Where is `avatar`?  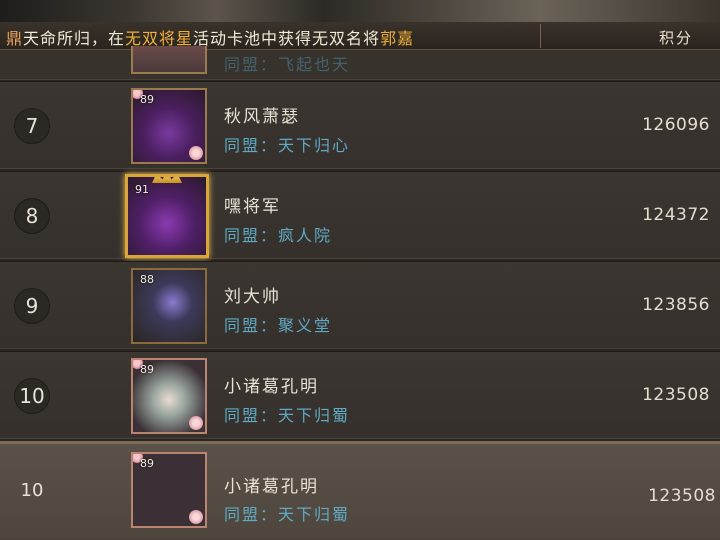 avatar is located at coordinates (169, 60).